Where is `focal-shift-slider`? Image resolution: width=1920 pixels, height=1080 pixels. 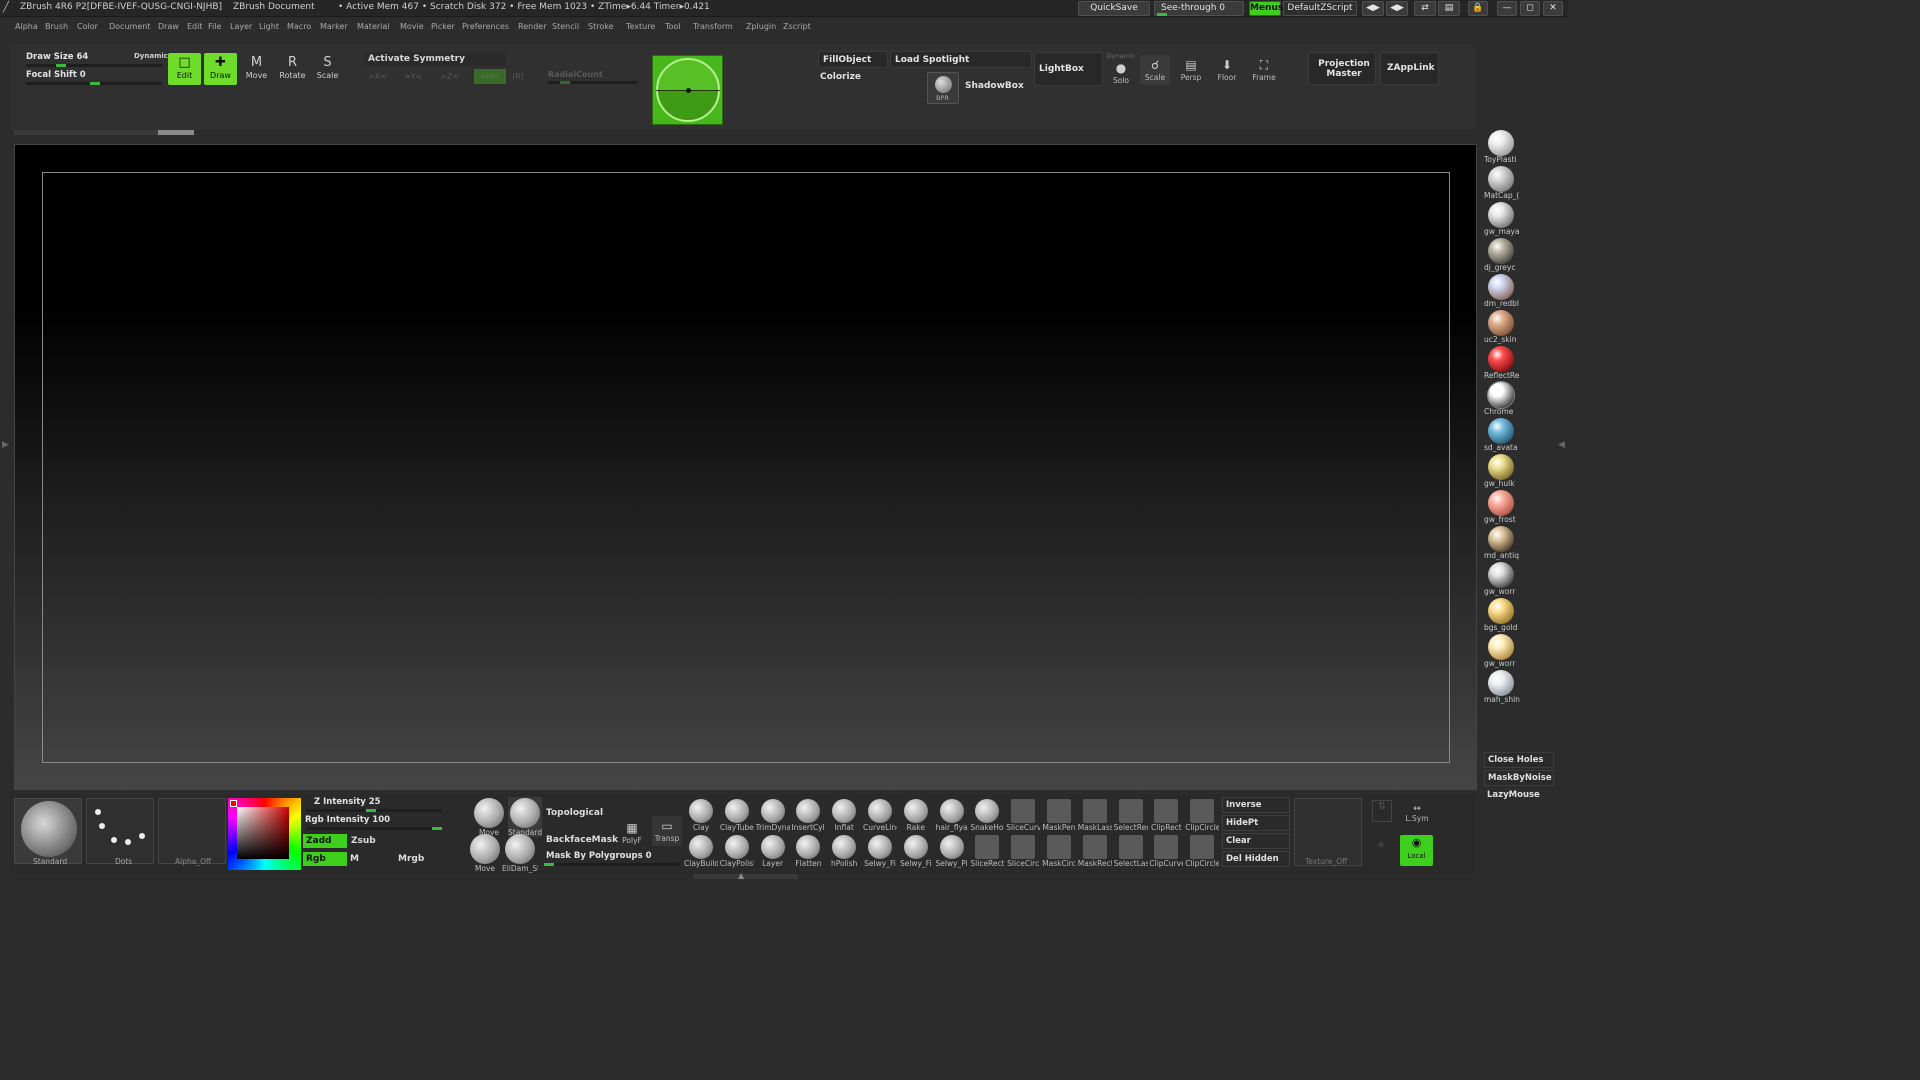 focal-shift-slider is located at coordinates (94, 83).